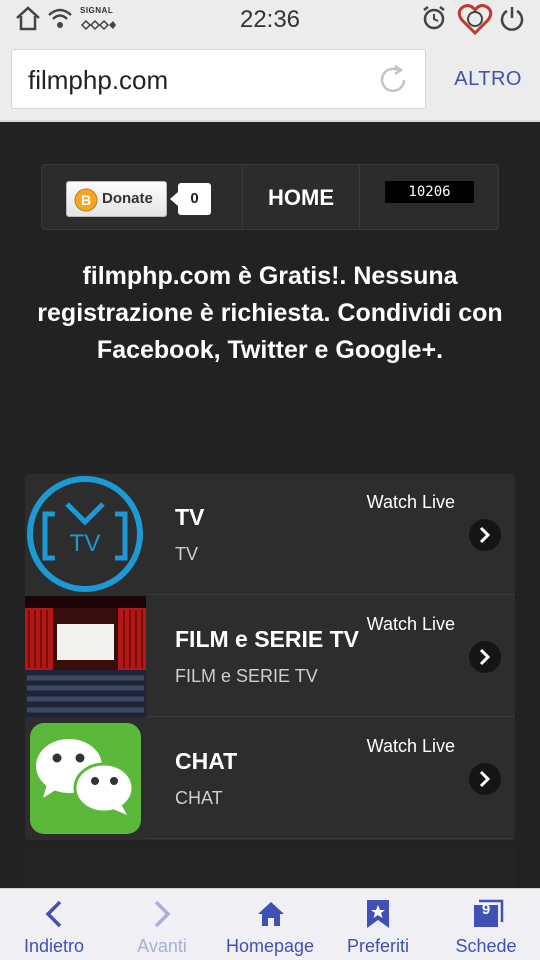 This screenshot has width=540, height=960. I want to click on back-label: Indietro, so click(54, 946).